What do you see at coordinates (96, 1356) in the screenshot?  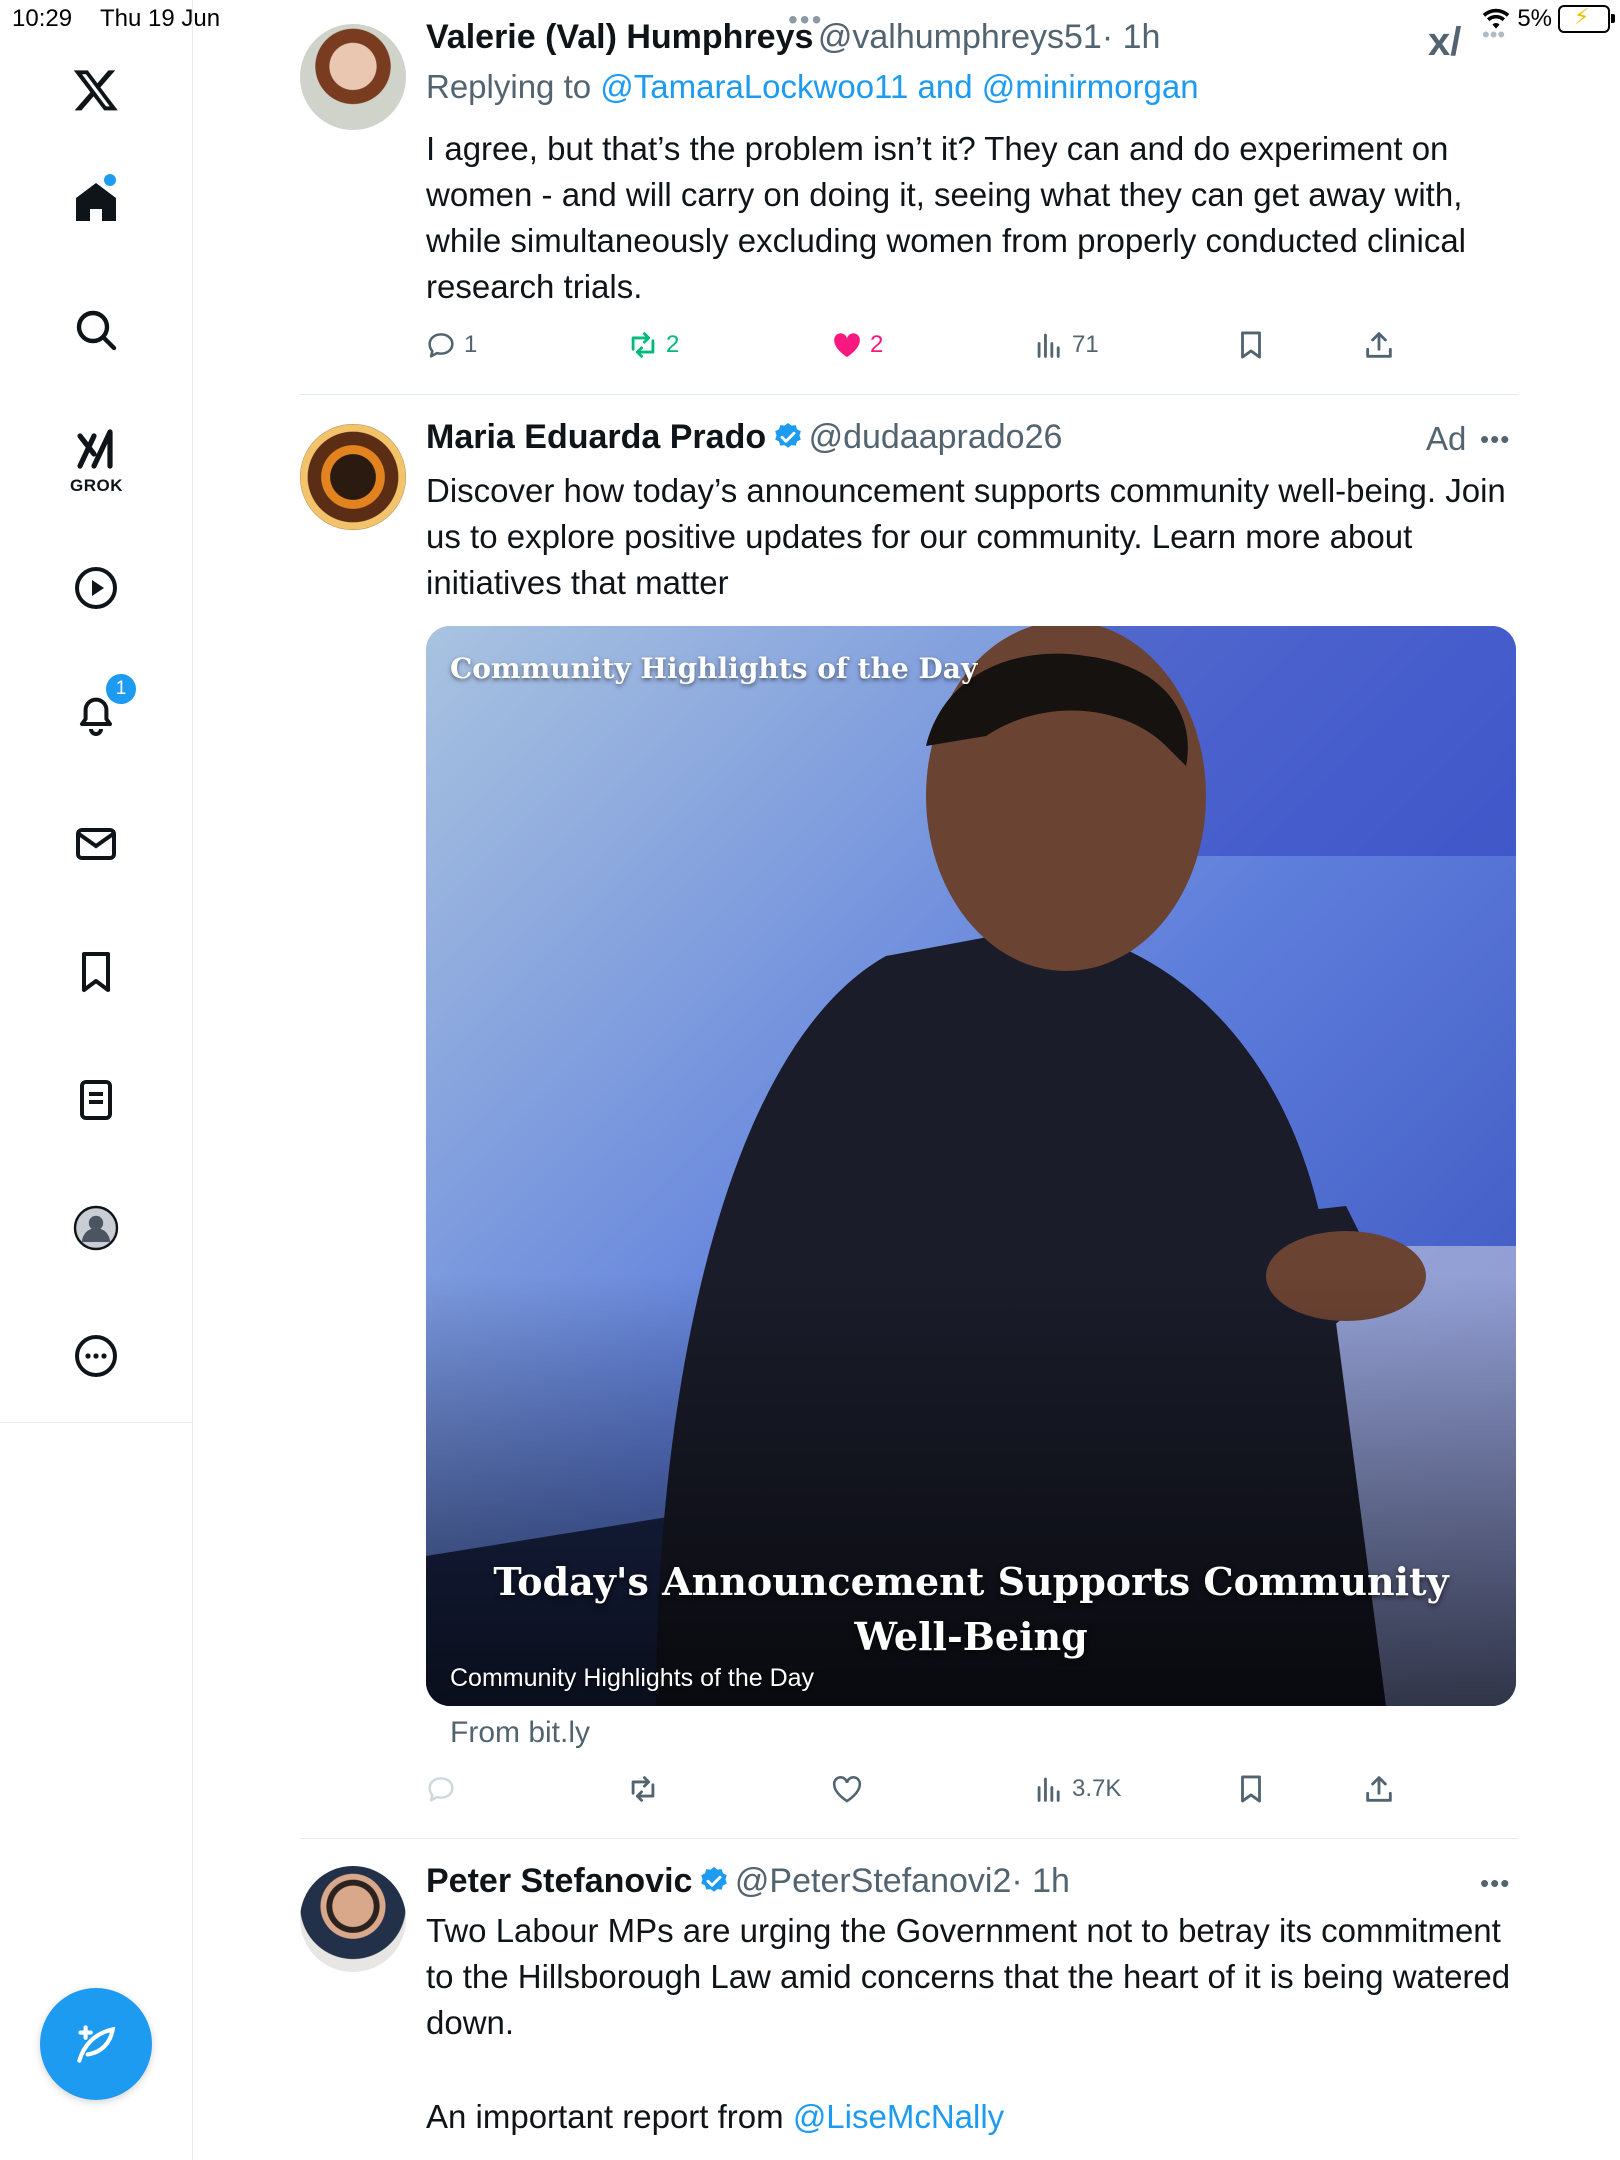 I see `more-options-icon` at bounding box center [96, 1356].